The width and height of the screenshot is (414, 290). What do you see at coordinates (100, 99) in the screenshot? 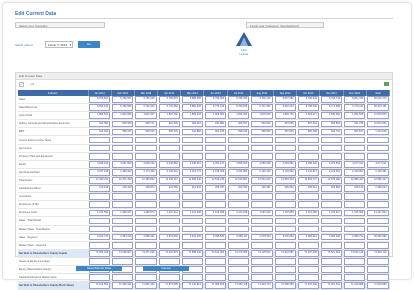
I see `value-input: 5,876,822` at bounding box center [100, 99].